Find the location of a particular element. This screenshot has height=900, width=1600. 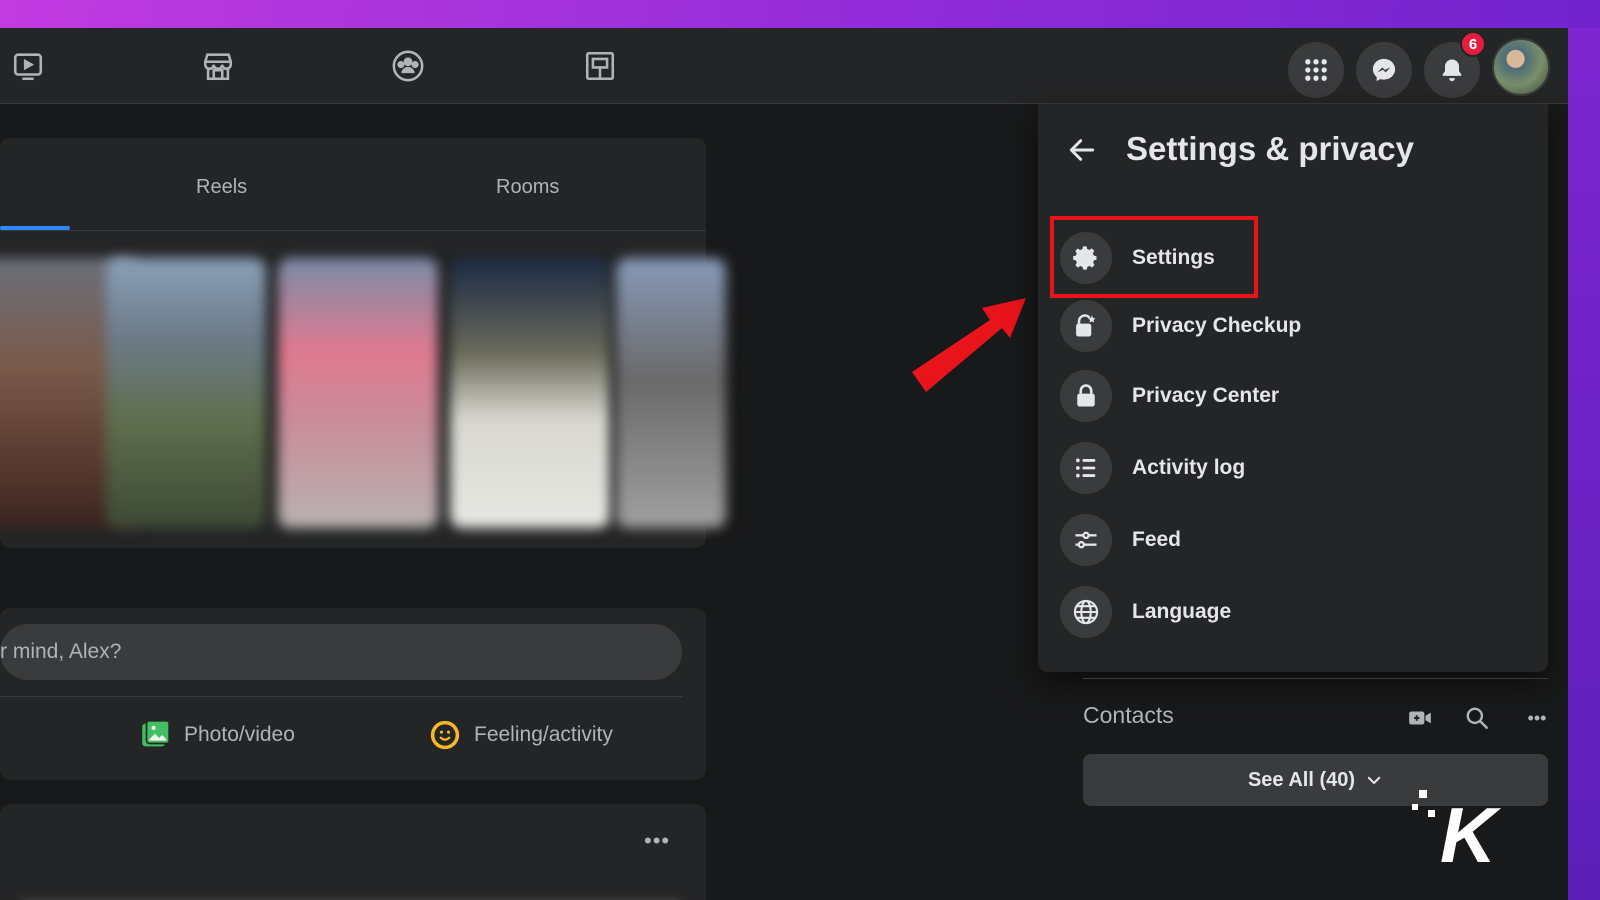

feeling-activity-label: Feeling/activity is located at coordinates (543, 734).